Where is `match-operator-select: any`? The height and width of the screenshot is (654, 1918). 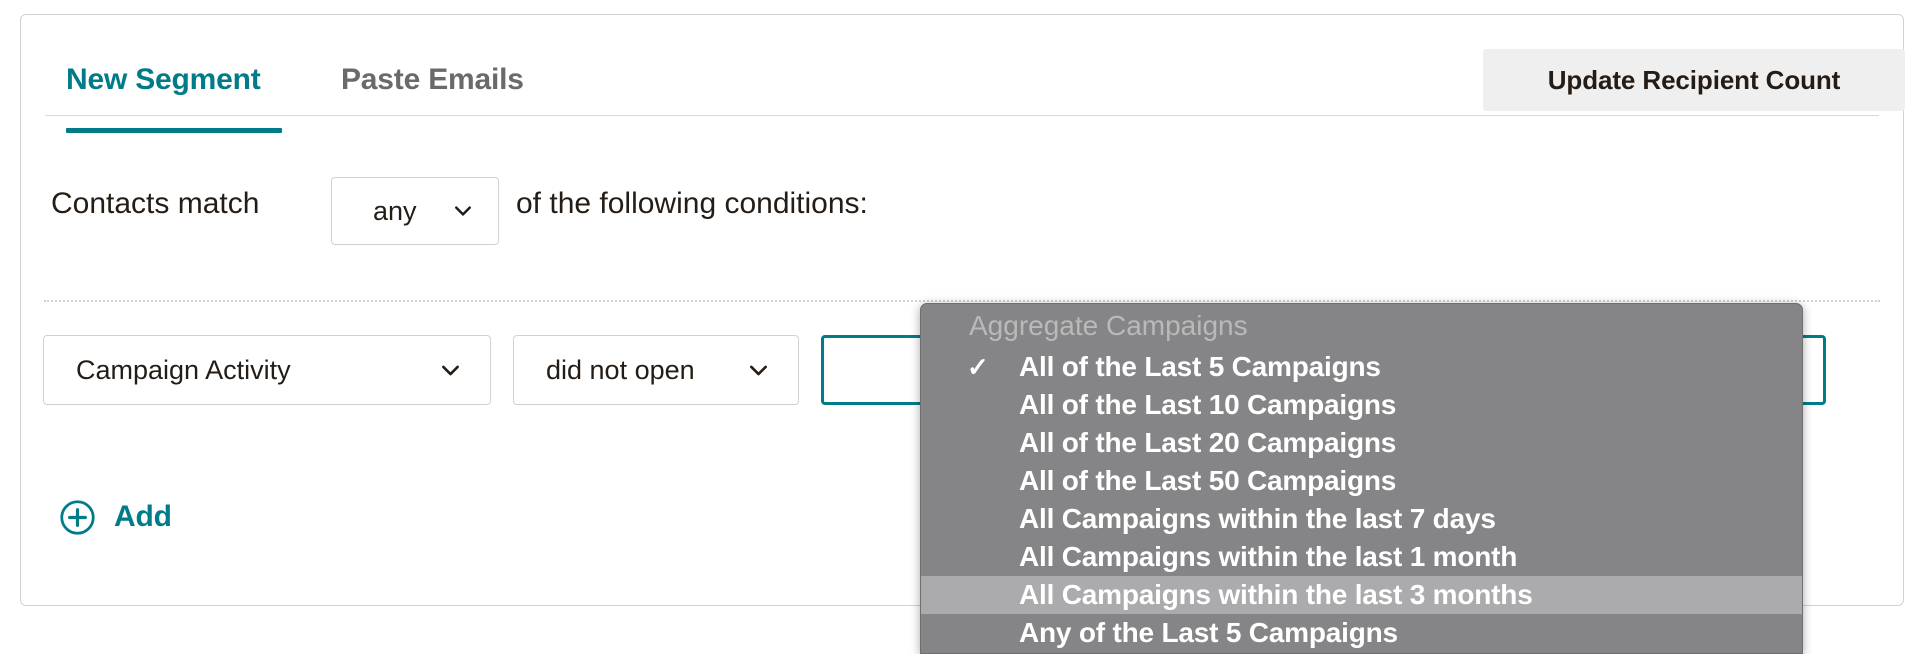 match-operator-select: any is located at coordinates (415, 211).